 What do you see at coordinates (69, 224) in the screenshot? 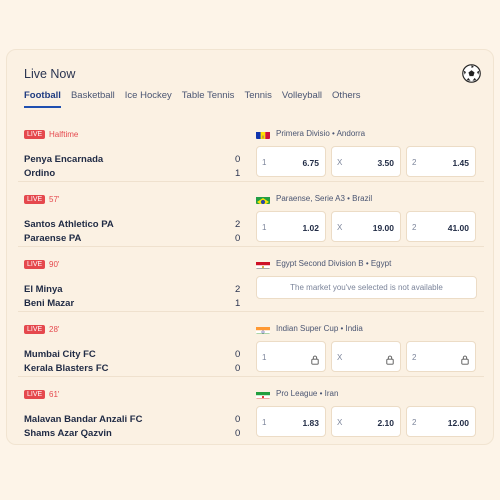
I see `home-team-name: Santos Athletico PA` at bounding box center [69, 224].